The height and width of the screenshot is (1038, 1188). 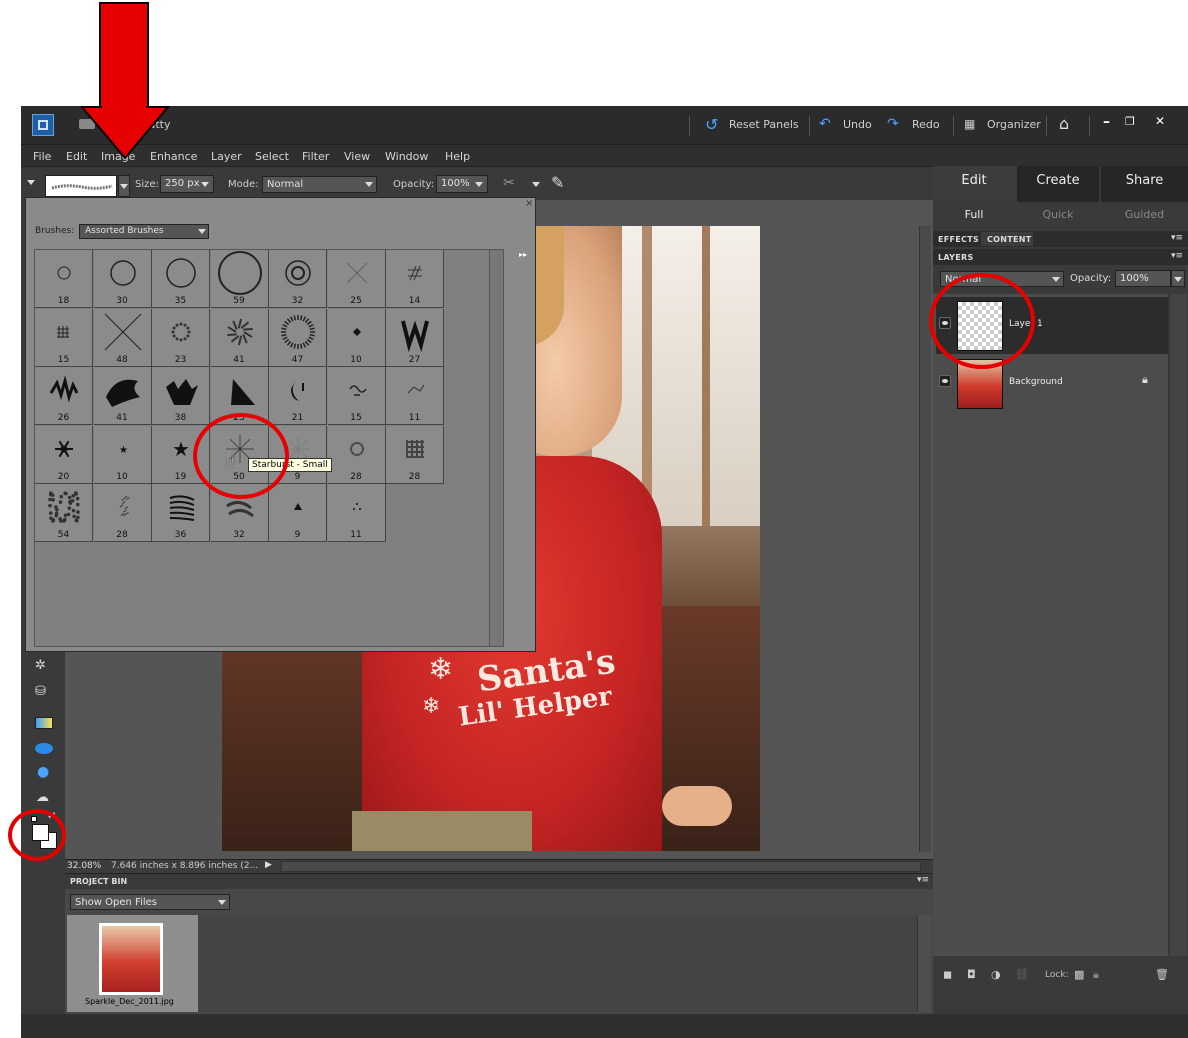 What do you see at coordinates (509, 183) in the screenshot?
I see `airbrush-icon: ✂` at bounding box center [509, 183].